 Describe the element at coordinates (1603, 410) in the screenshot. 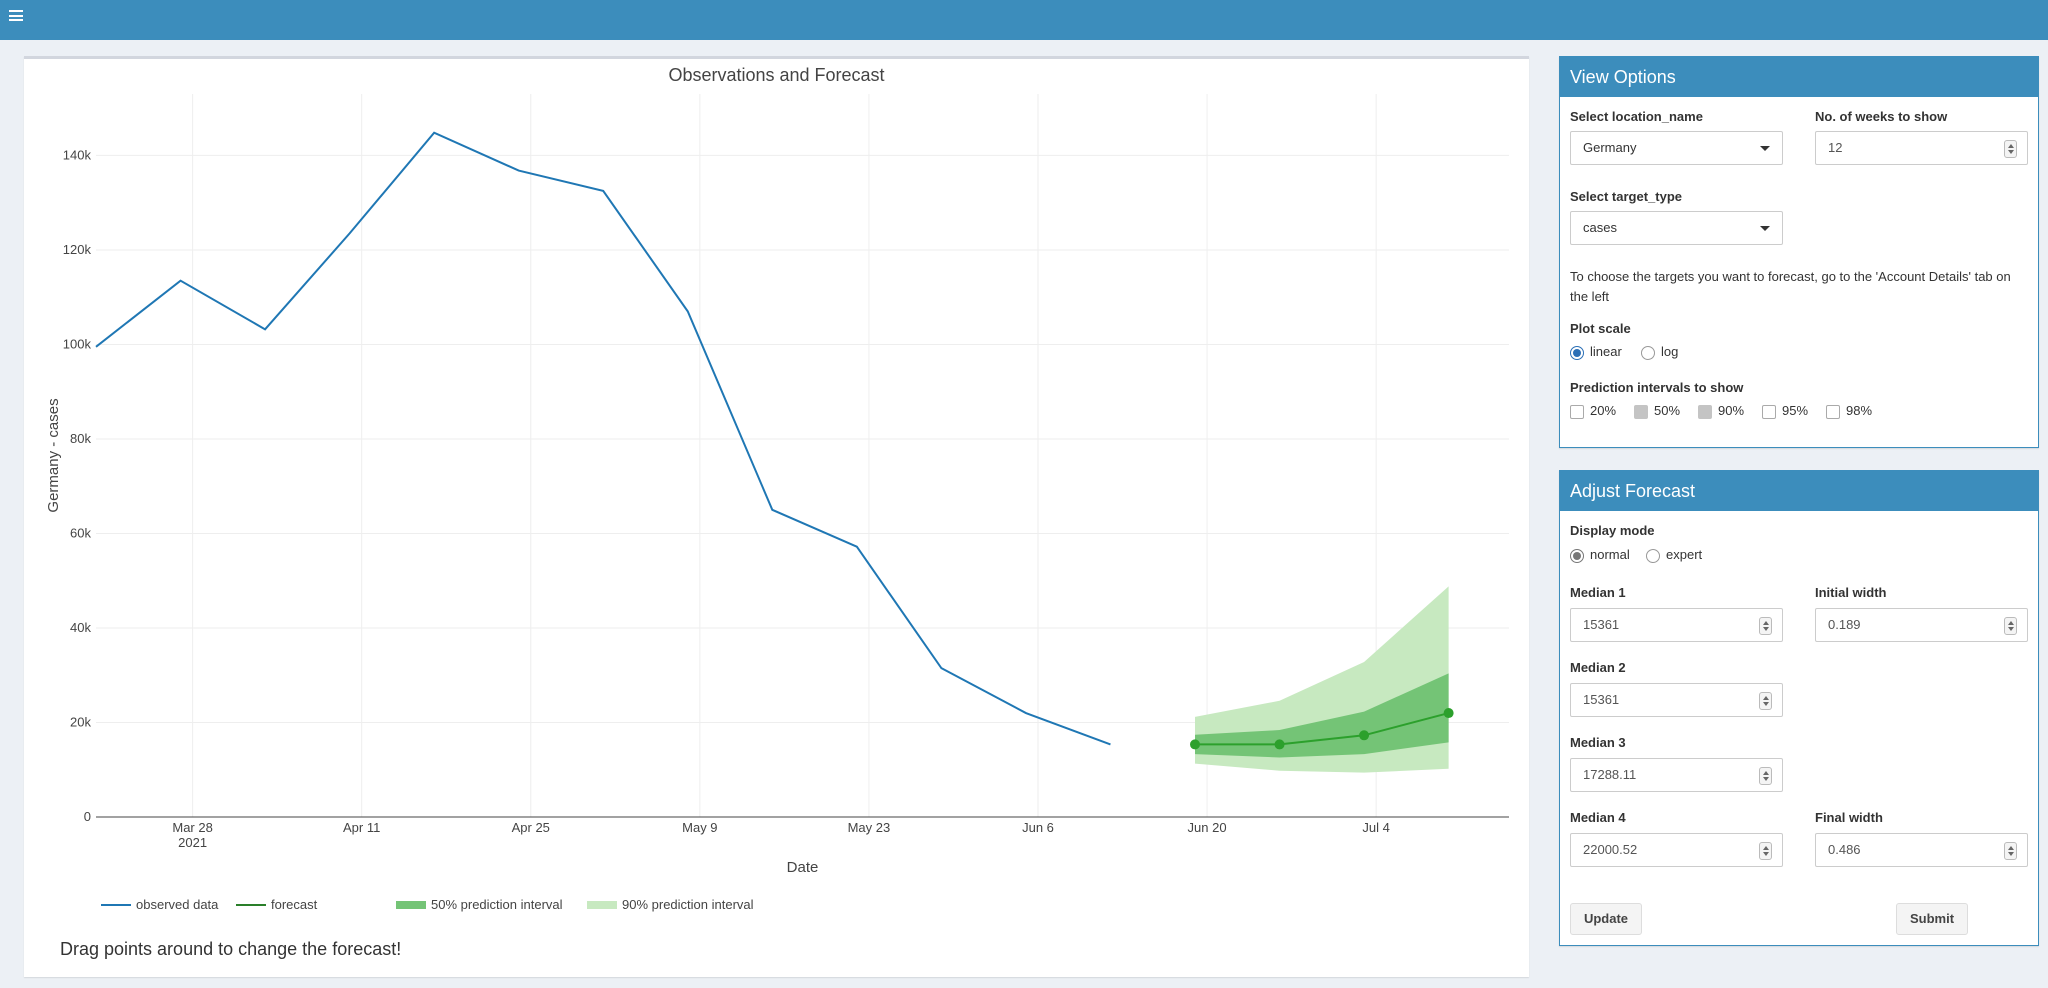

I see `pi-20-label: 20%` at that location.